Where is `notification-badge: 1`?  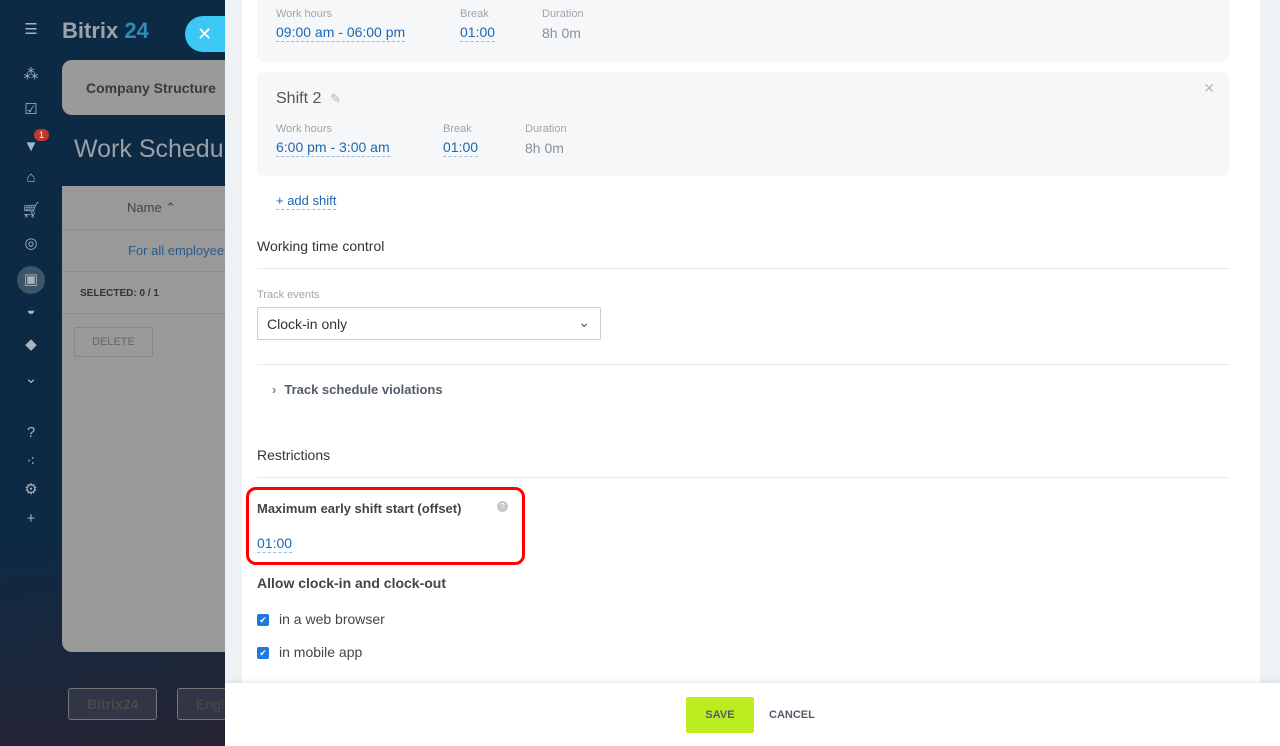
notification-badge: 1 is located at coordinates (42, 135).